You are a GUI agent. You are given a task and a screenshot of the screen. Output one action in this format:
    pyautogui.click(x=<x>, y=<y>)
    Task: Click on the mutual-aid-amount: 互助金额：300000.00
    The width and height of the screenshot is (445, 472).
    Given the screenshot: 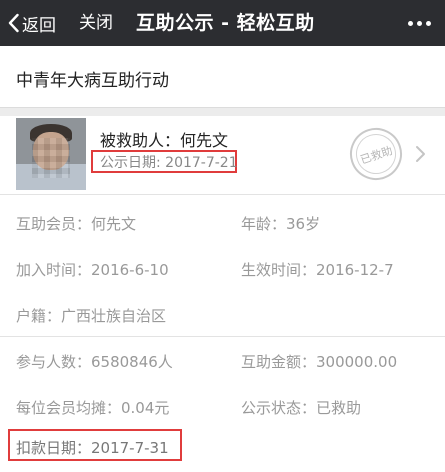 What is the action you would take?
    pyautogui.click(x=319, y=362)
    